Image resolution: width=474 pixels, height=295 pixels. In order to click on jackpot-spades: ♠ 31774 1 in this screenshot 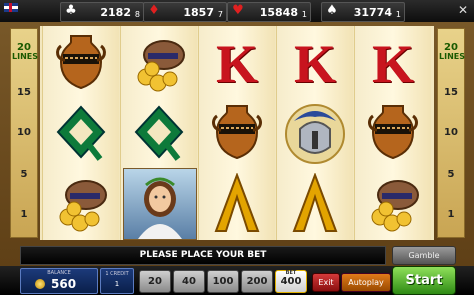, I will do `click(363, 12)`.